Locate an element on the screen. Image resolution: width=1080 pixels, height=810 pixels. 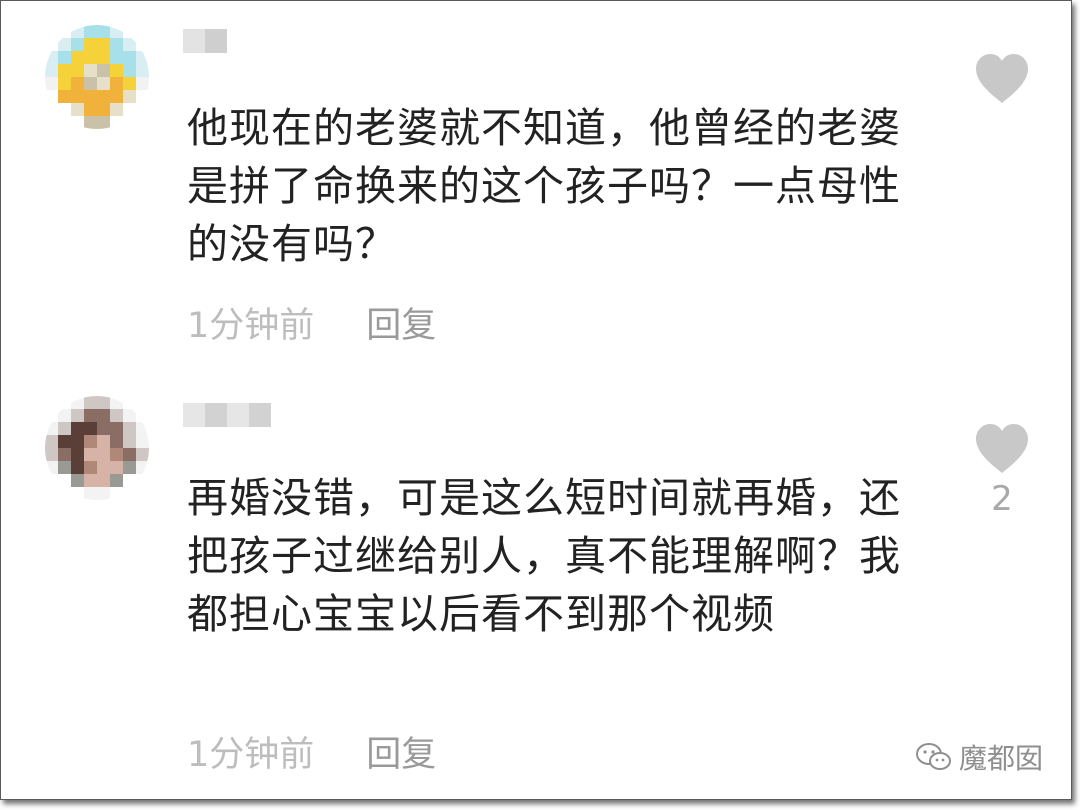
comment-meta: 1分钟前 回复 is located at coordinates (311, 322).